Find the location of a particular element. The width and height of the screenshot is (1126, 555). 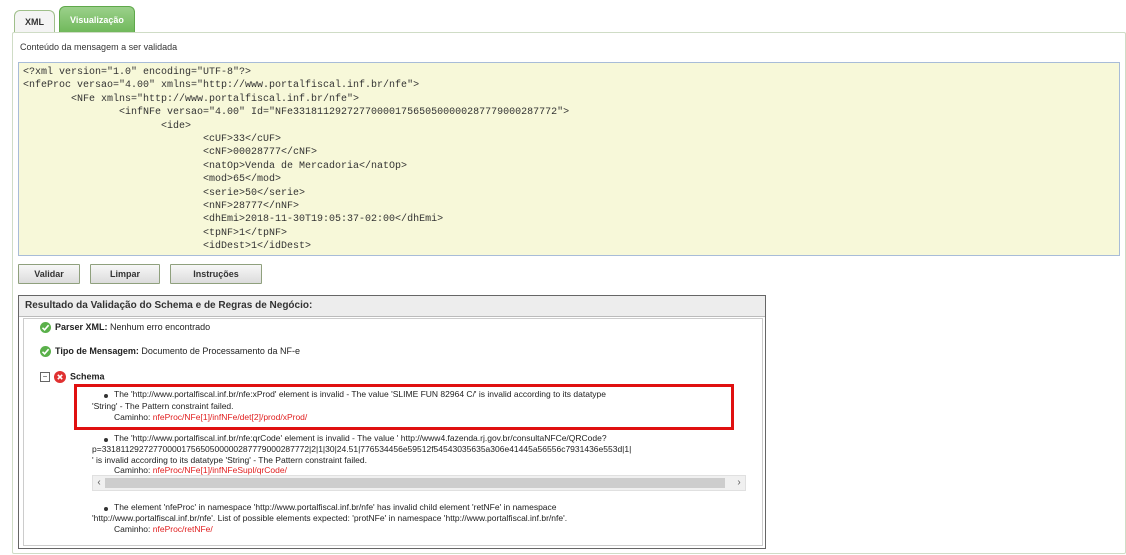

error-2-path: nfeProc/NFe[1]/infNFeSupl/qrCode/ is located at coordinates (220, 470).